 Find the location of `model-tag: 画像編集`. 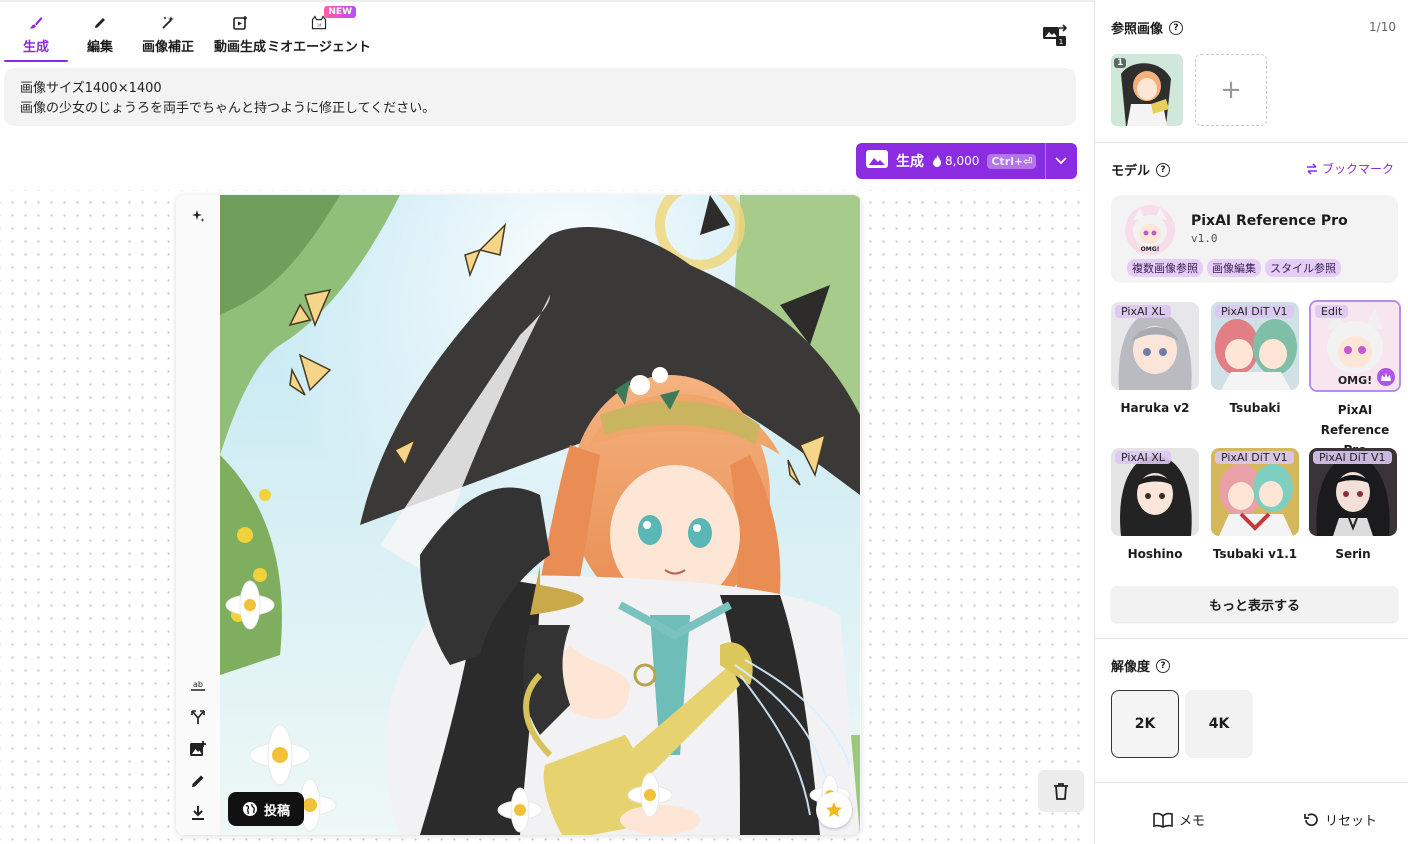

model-tag: 画像編集 is located at coordinates (1234, 268).